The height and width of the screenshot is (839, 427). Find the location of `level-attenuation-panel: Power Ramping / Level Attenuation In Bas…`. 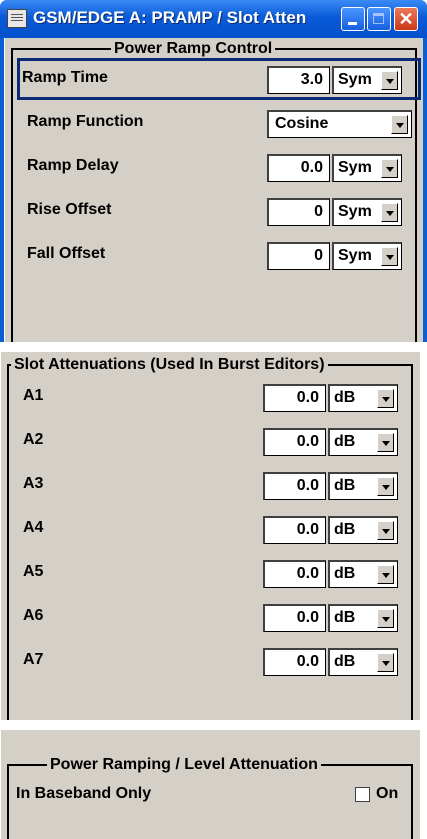

level-attenuation-panel: Power Ramping / Level Attenuation In Bas… is located at coordinates (210, 784).